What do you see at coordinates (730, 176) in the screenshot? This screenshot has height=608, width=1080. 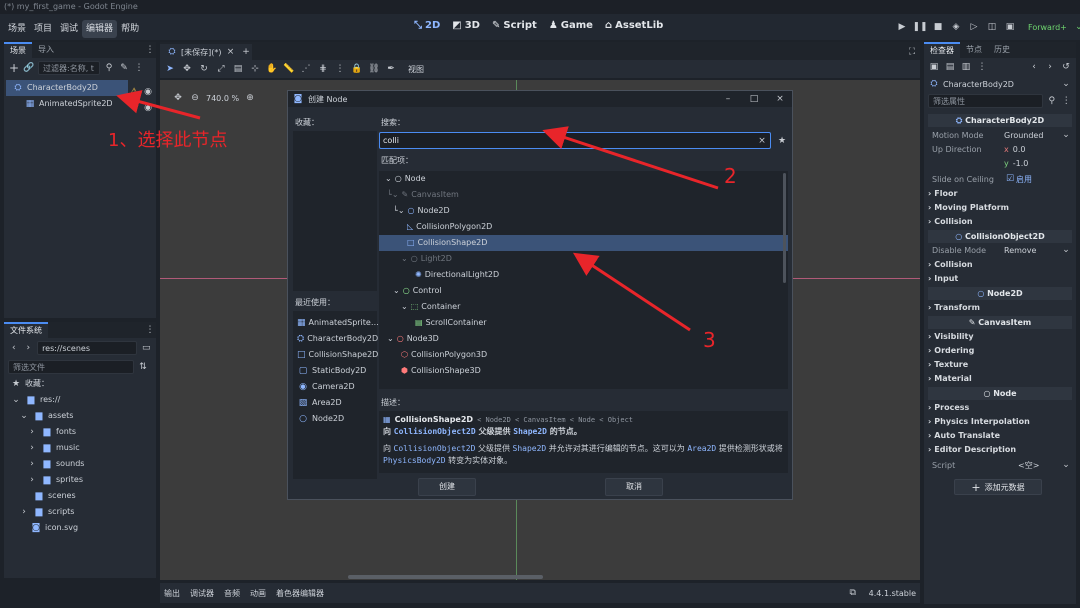 I see `annotation-step2: 2` at bounding box center [730, 176].